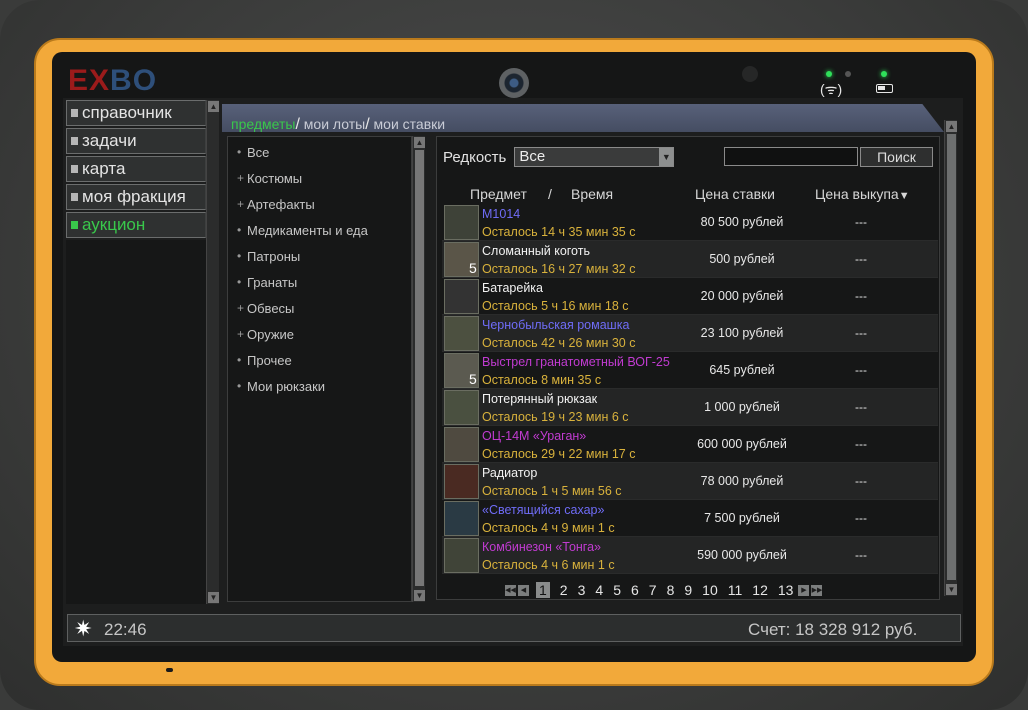 The image size is (1028, 710). I want to click on page-number: 11, so click(735, 590).